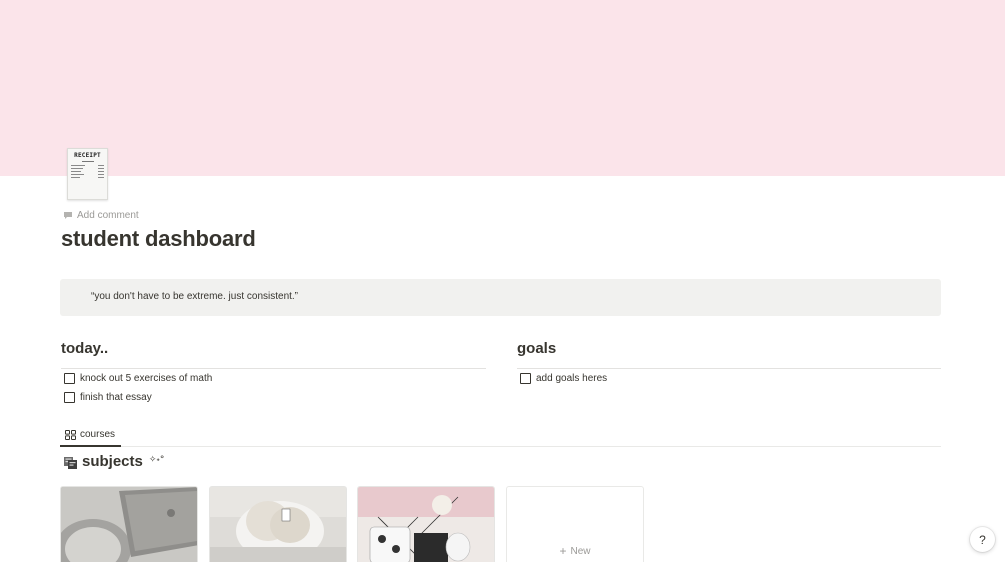 This screenshot has height=562, width=1005. Describe the element at coordinates (156, 459) in the screenshot. I see `sparkle-decoration: ✧˖°` at that location.